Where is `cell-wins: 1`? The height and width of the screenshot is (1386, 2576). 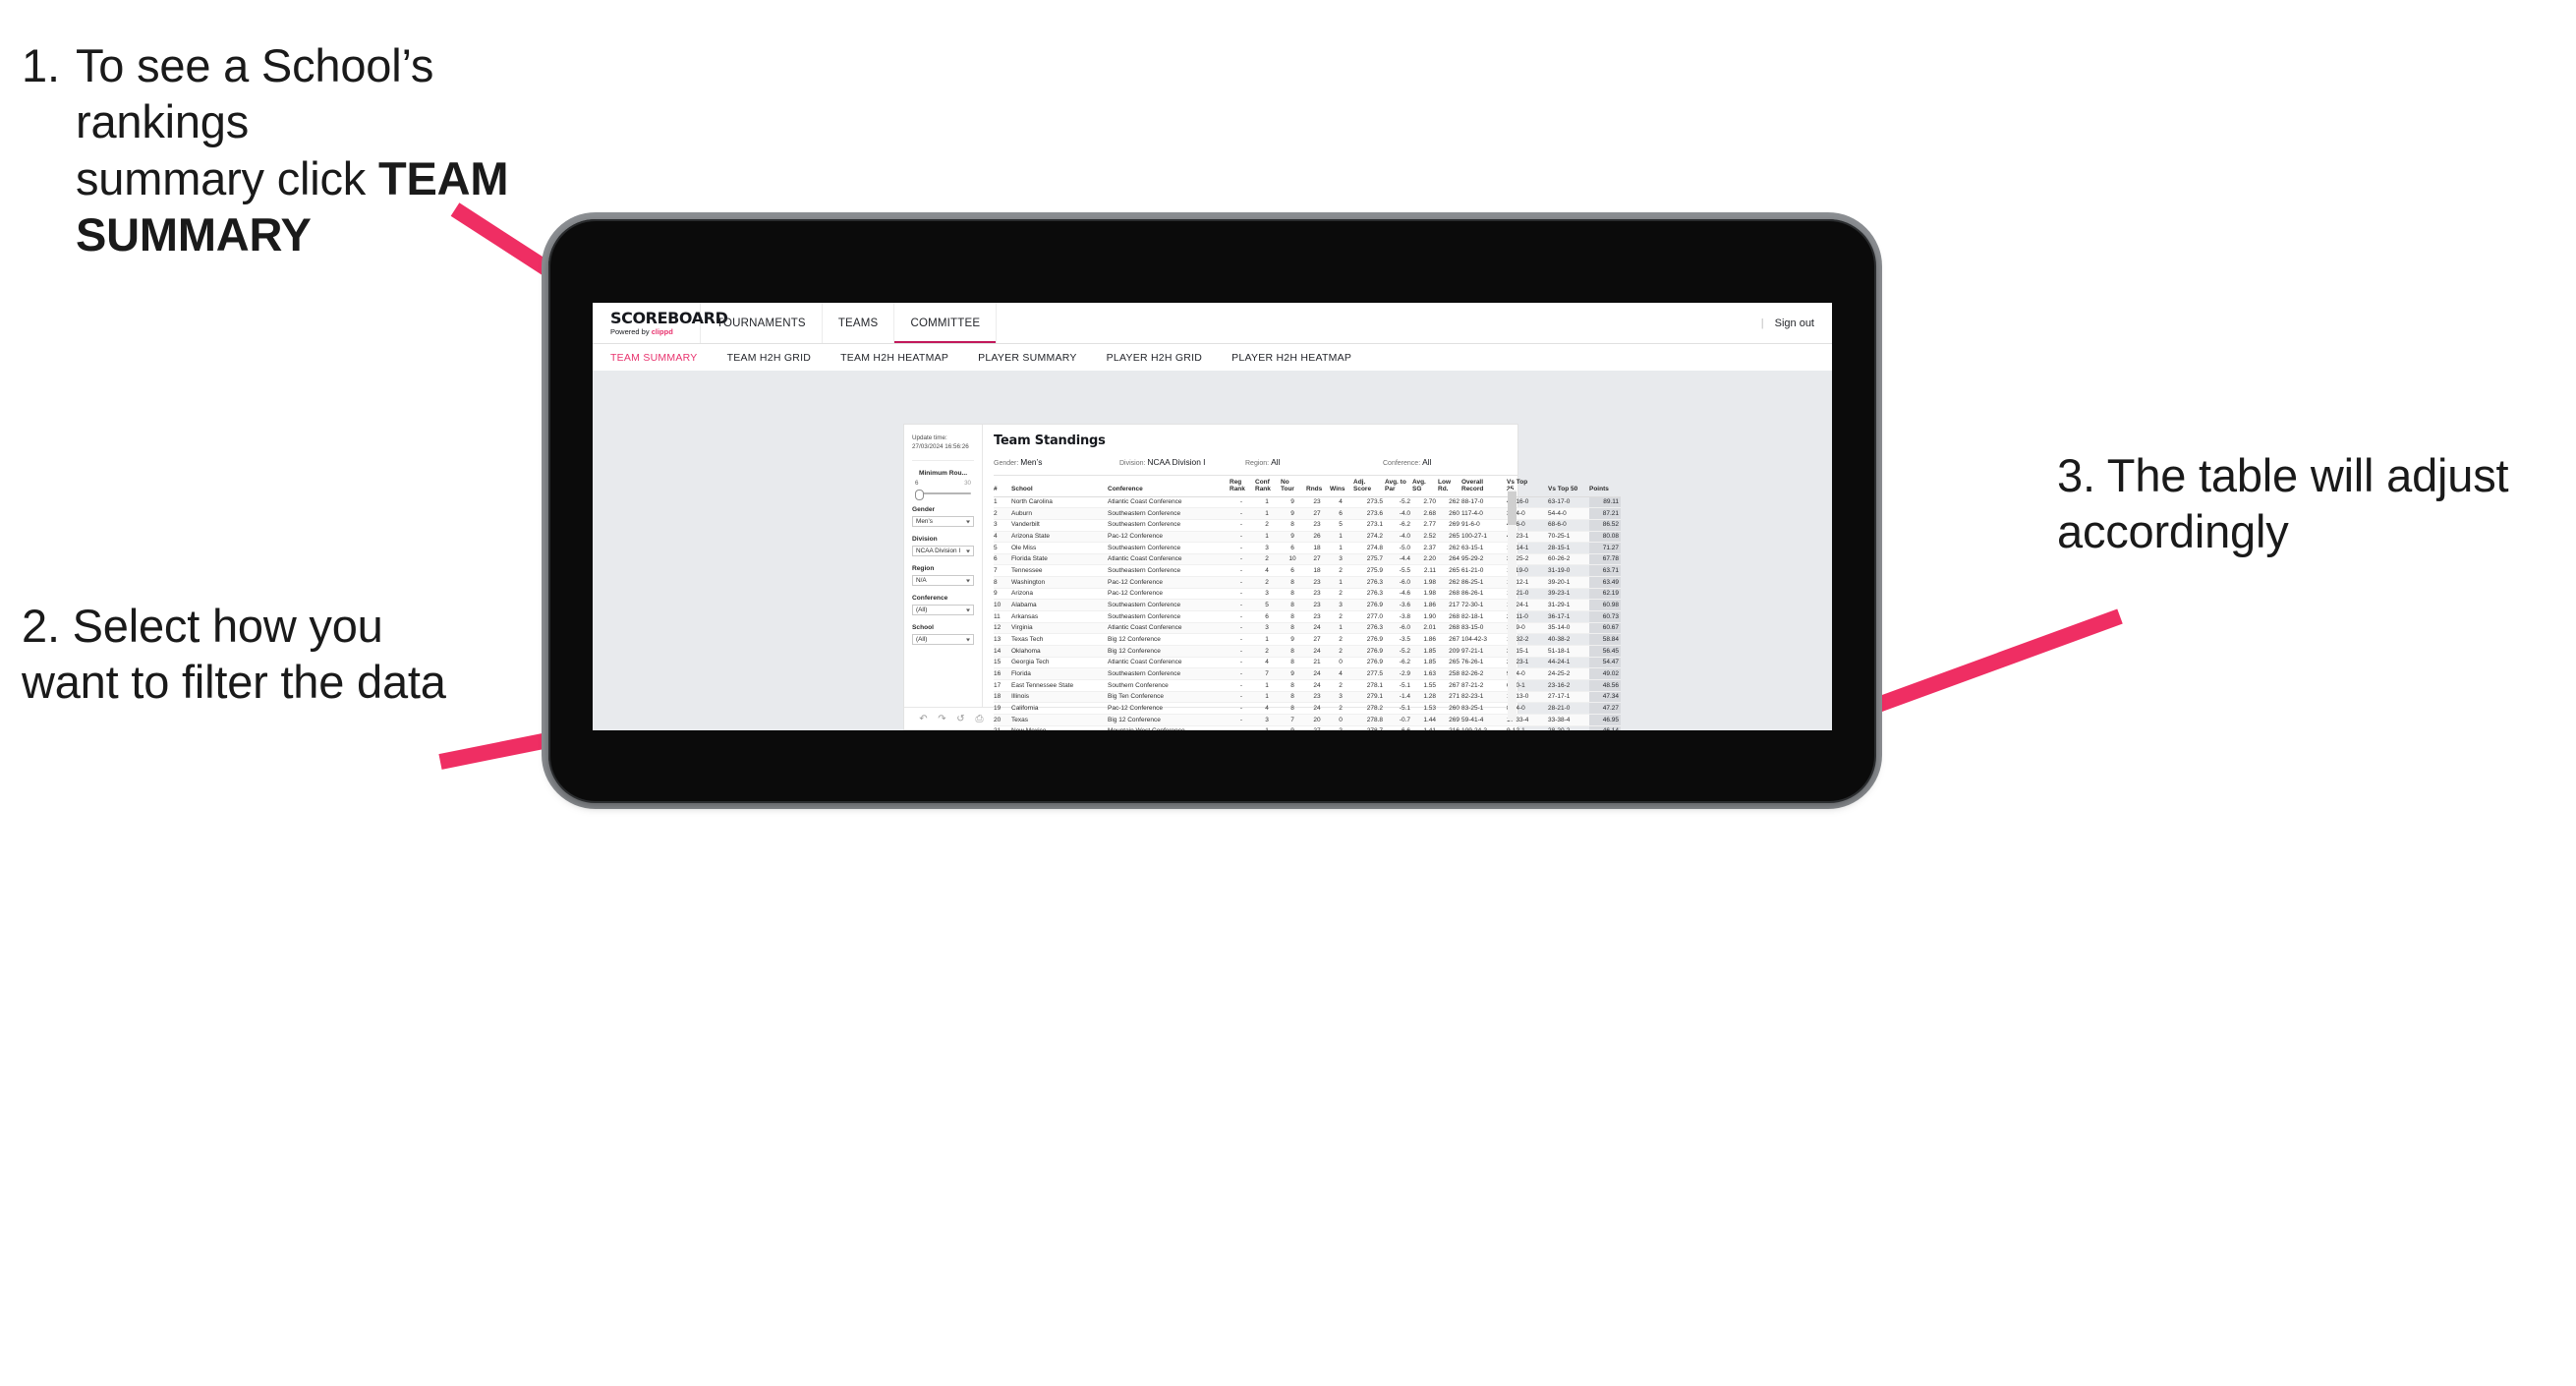
cell-wins: 1 is located at coordinates (1342, 628).